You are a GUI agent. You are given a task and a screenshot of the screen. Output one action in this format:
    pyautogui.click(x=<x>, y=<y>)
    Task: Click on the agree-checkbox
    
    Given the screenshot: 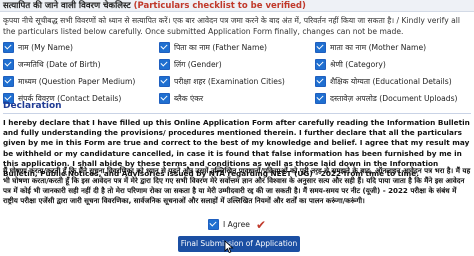 What is the action you would take?
    pyautogui.click(x=213, y=224)
    